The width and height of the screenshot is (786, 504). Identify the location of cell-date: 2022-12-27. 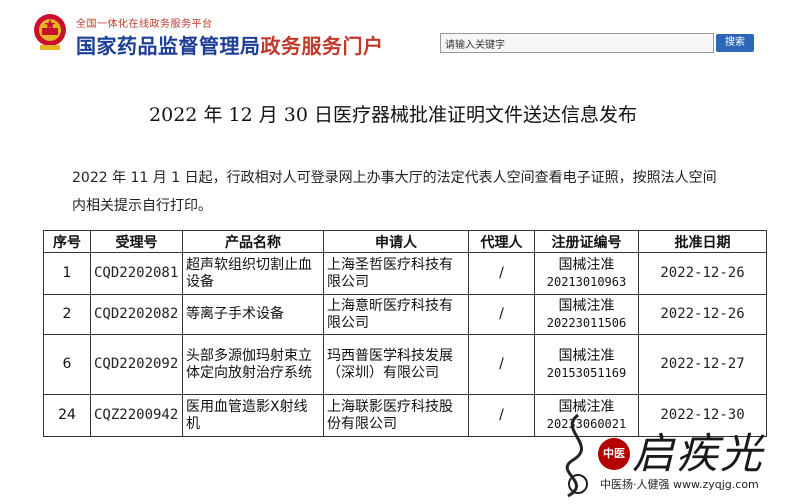
(702, 364).